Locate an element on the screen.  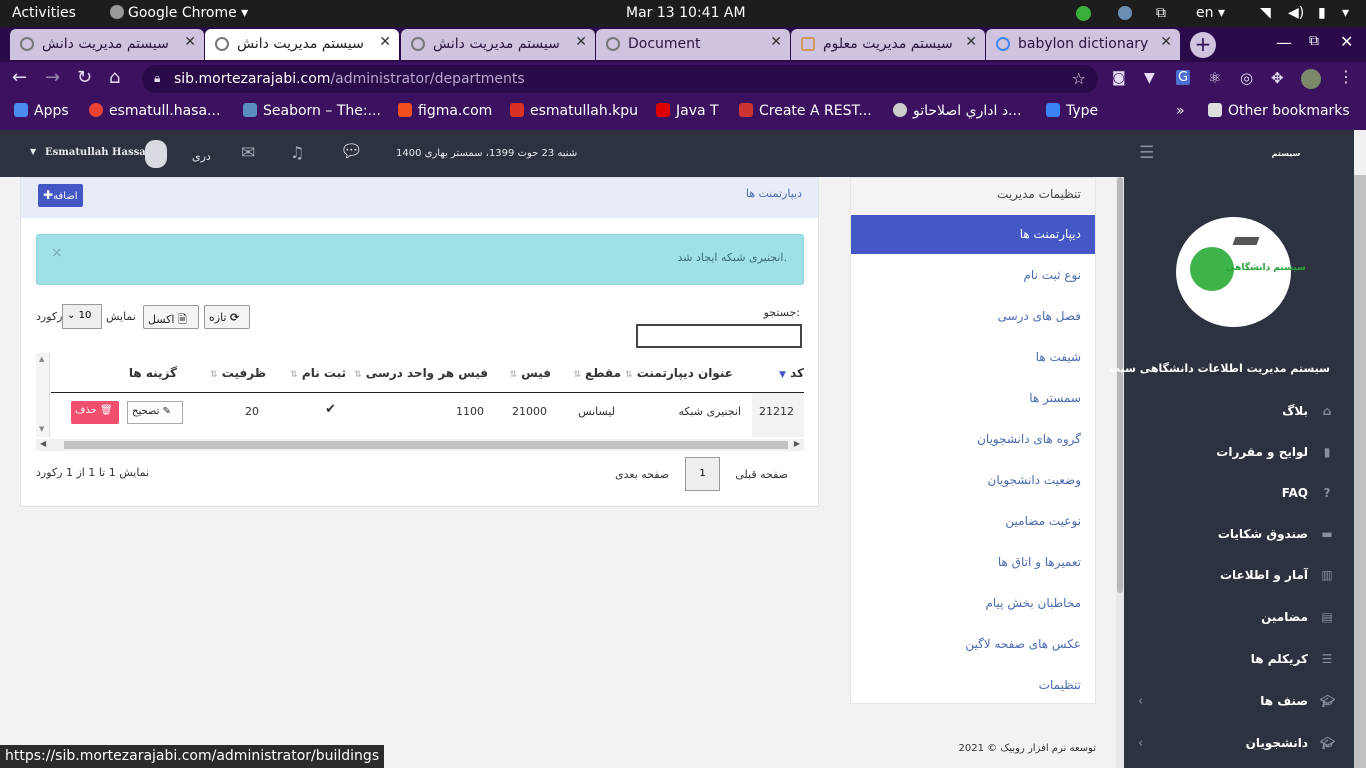
column-header: ▼ کد is located at coordinates (791, 373).